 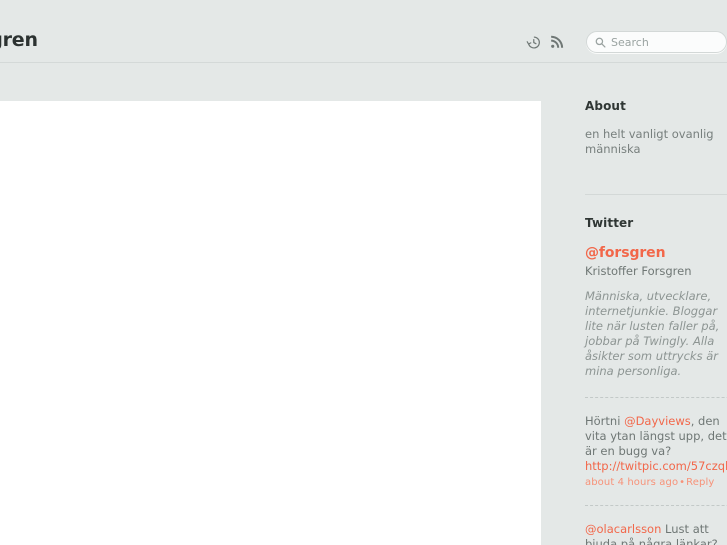 I want to click on header-tools, so click(x=625, y=42).